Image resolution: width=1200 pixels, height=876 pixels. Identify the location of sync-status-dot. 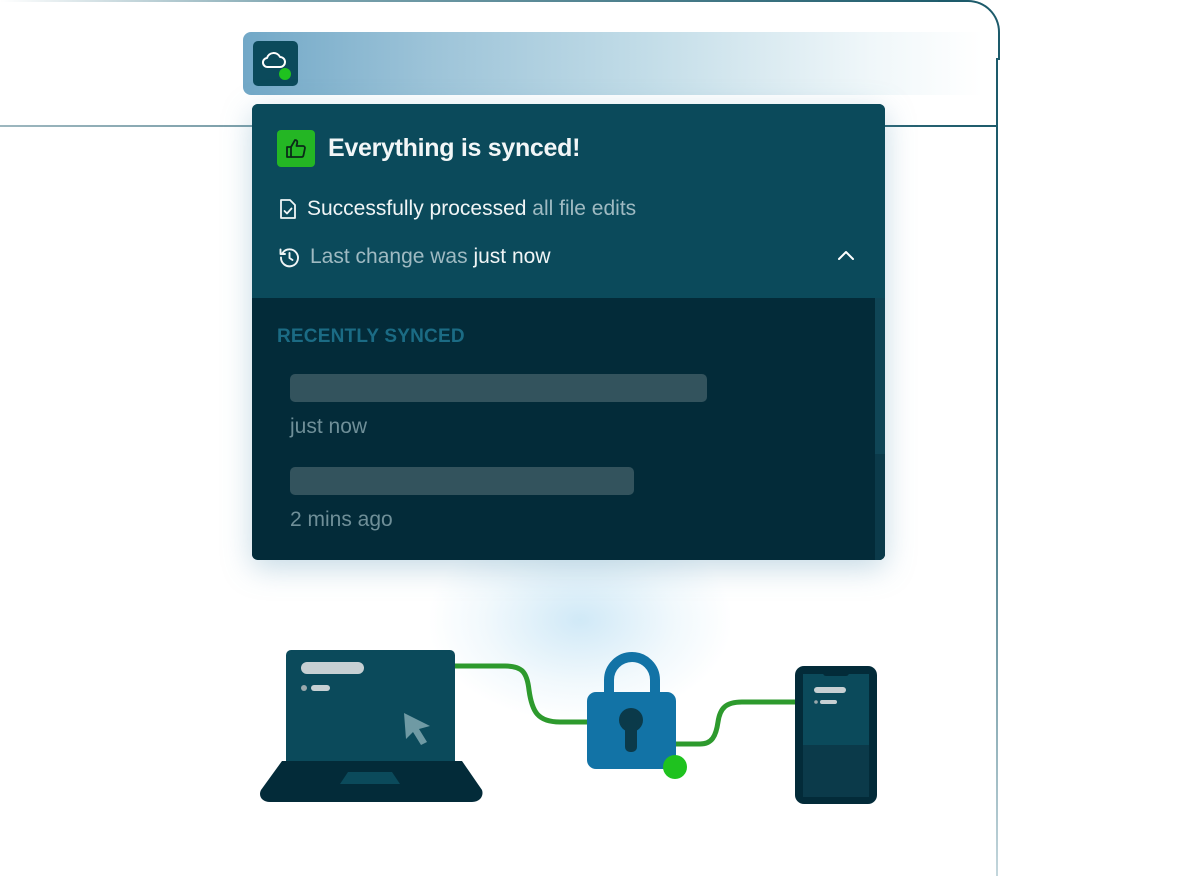
(285, 74).